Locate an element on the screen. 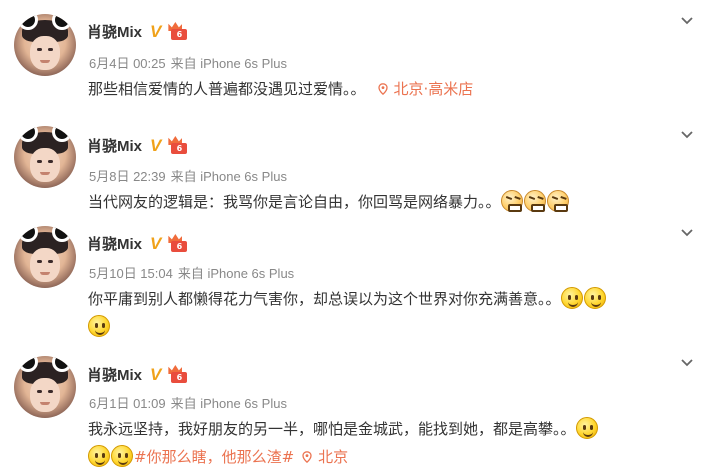 The width and height of the screenshot is (720, 472). post-date: 5月8日 22:39 is located at coordinates (127, 176).